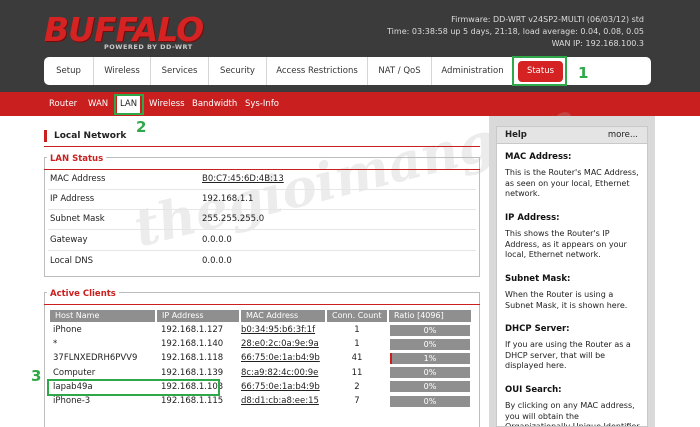 This screenshot has height=427, width=700. I want to click on client-mac-address: b0:34:95:b6:3f:1f, so click(283, 330).